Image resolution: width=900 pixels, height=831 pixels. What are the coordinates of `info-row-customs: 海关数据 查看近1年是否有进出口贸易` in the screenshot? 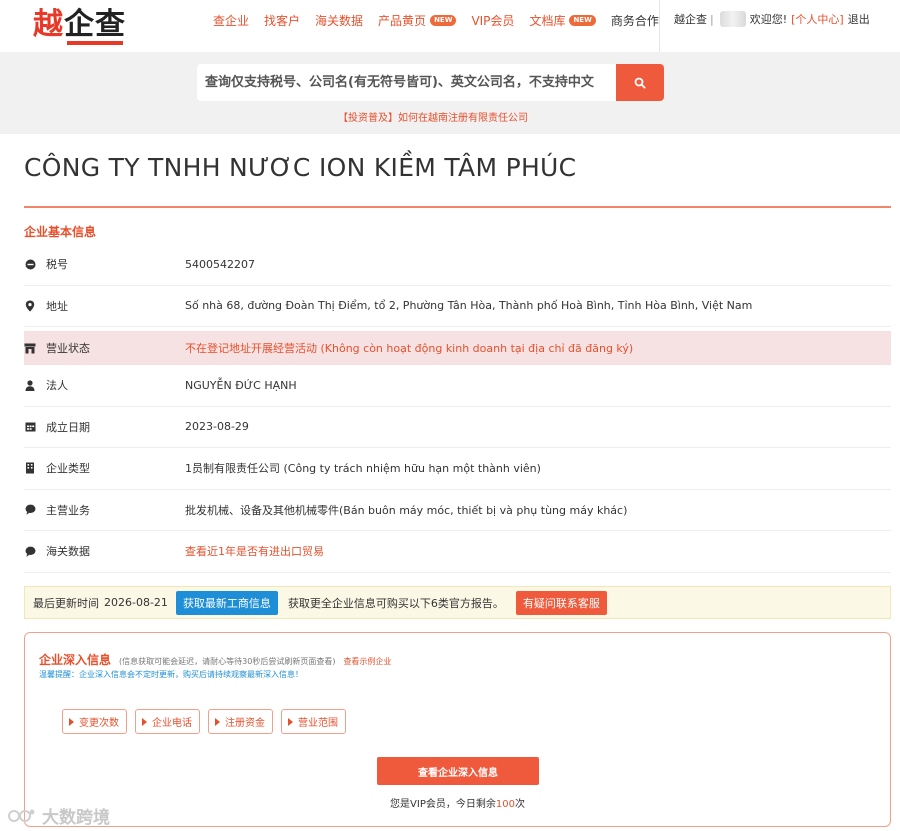 It's located at (457, 552).